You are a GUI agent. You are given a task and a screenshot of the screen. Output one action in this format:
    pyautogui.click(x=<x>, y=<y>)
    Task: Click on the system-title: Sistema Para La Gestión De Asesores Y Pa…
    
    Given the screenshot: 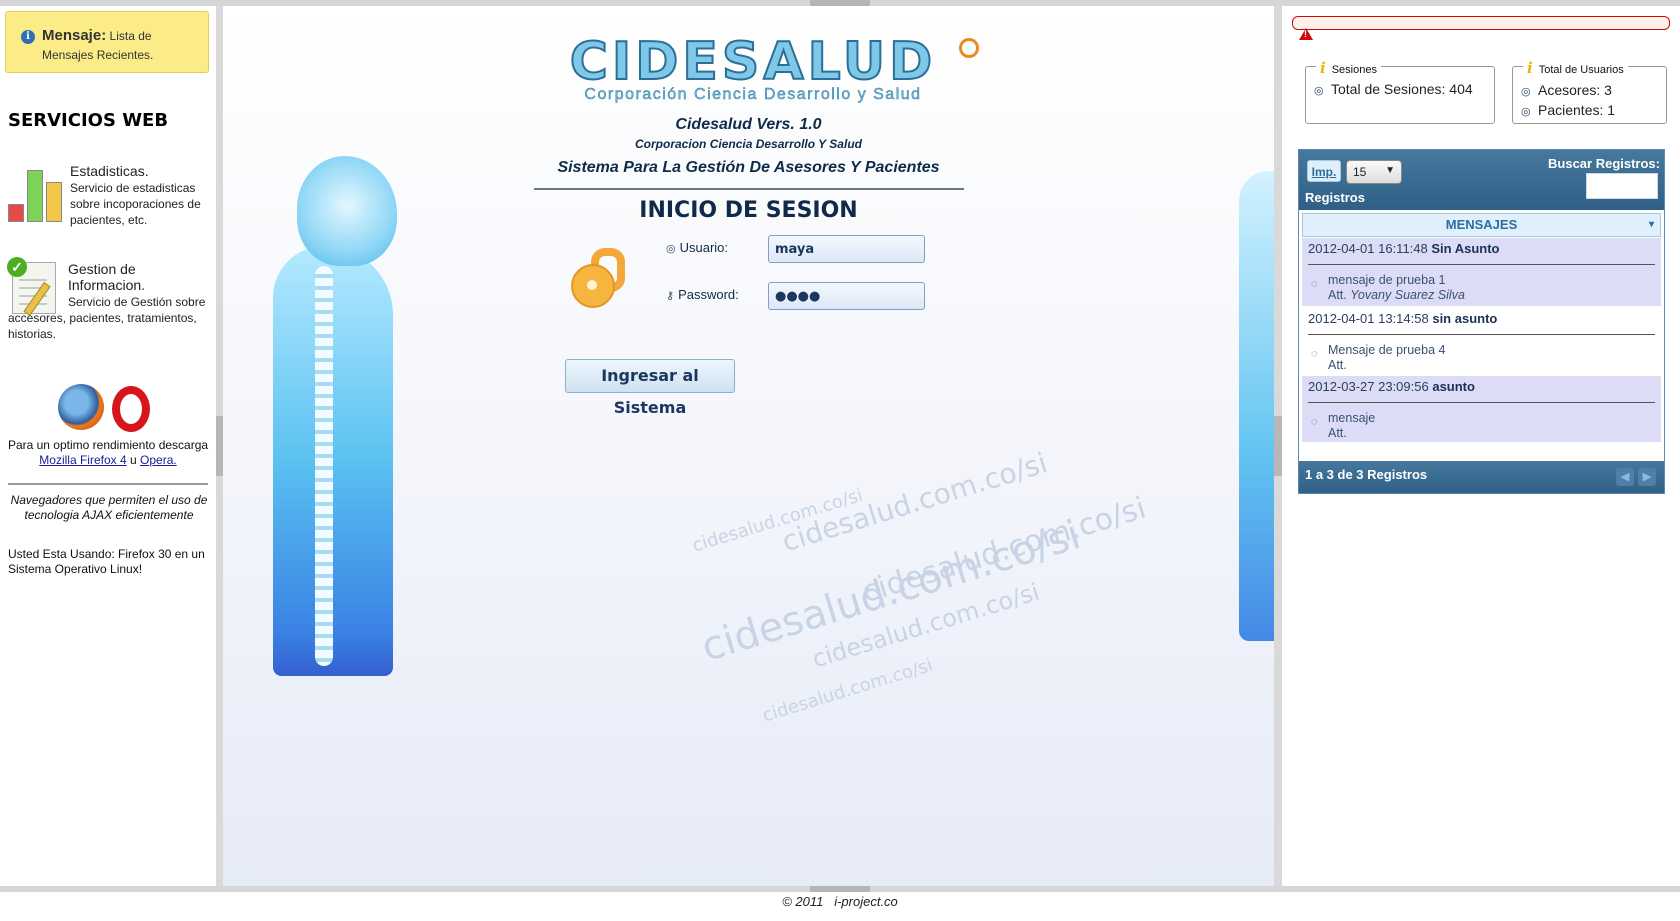 What is the action you would take?
    pyautogui.click(x=748, y=167)
    